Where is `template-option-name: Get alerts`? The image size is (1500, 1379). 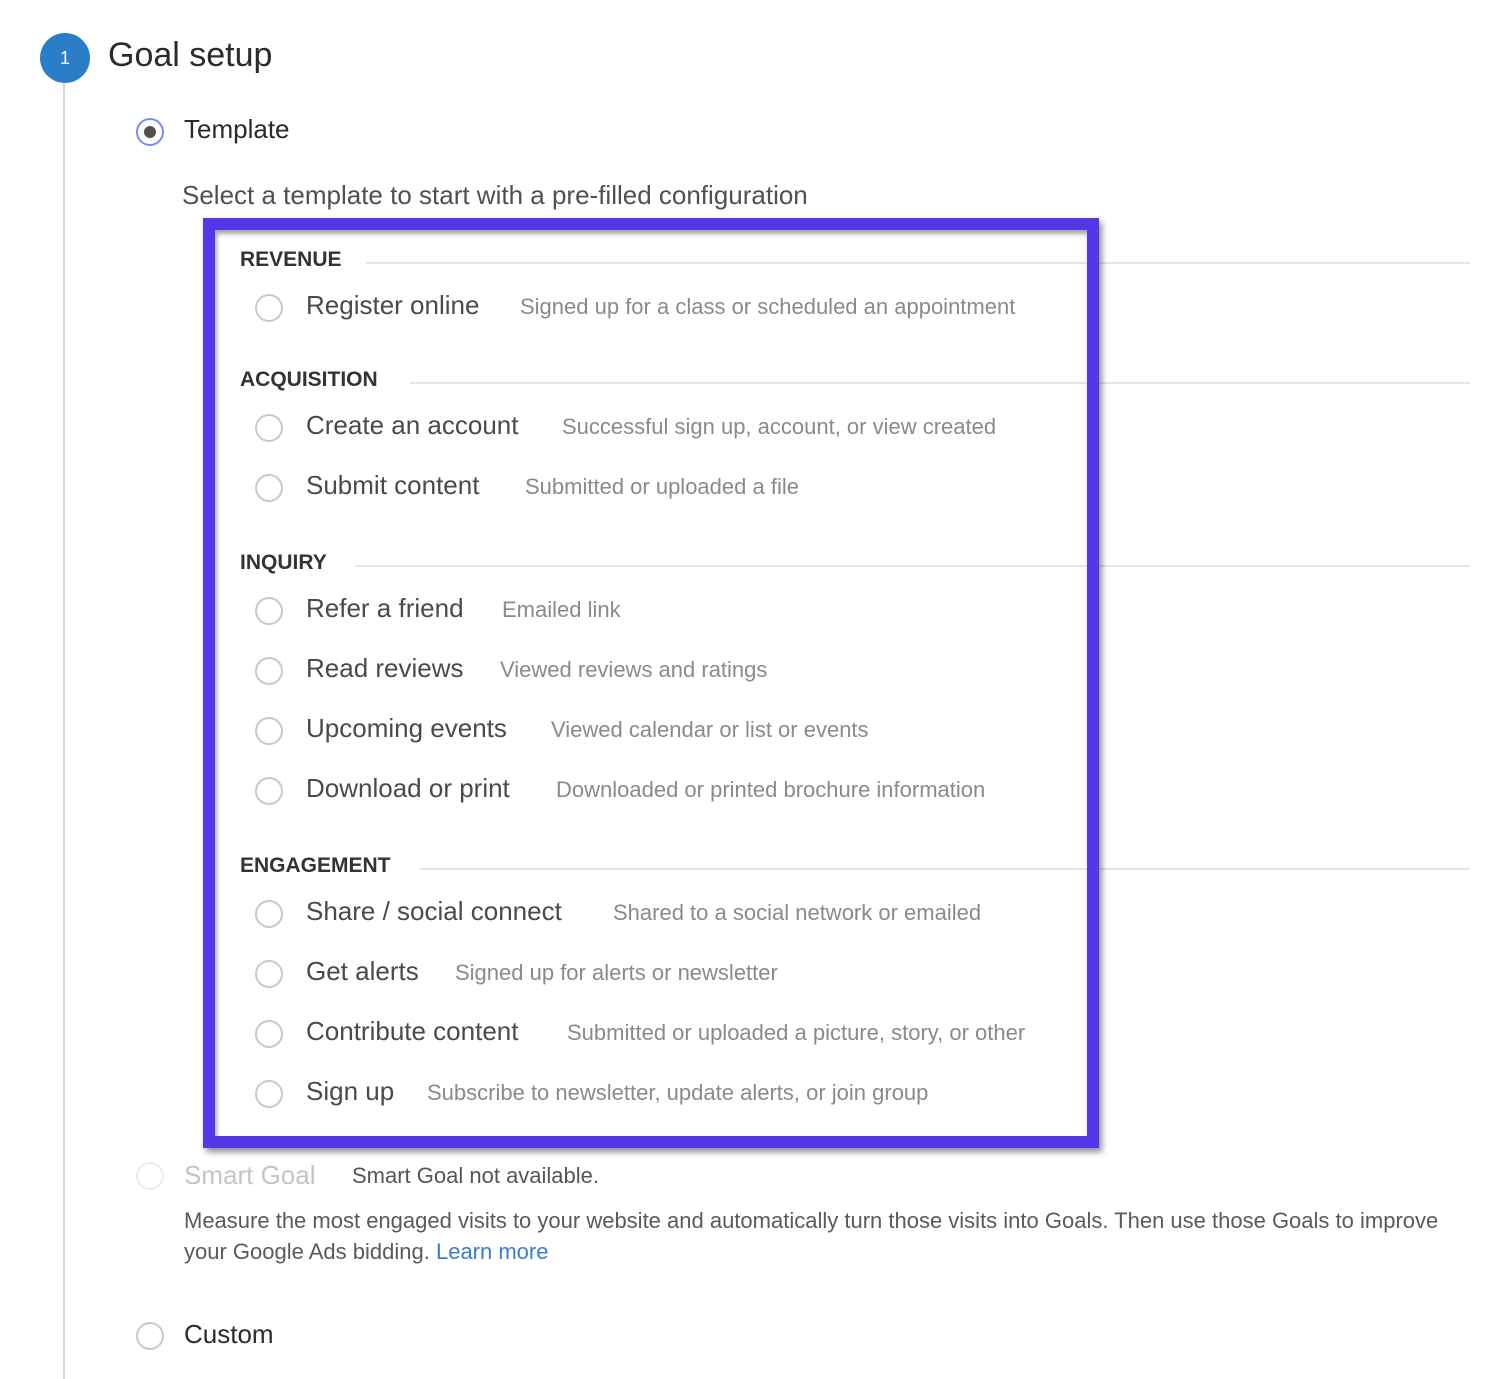
template-option-name: Get alerts is located at coordinates (362, 971).